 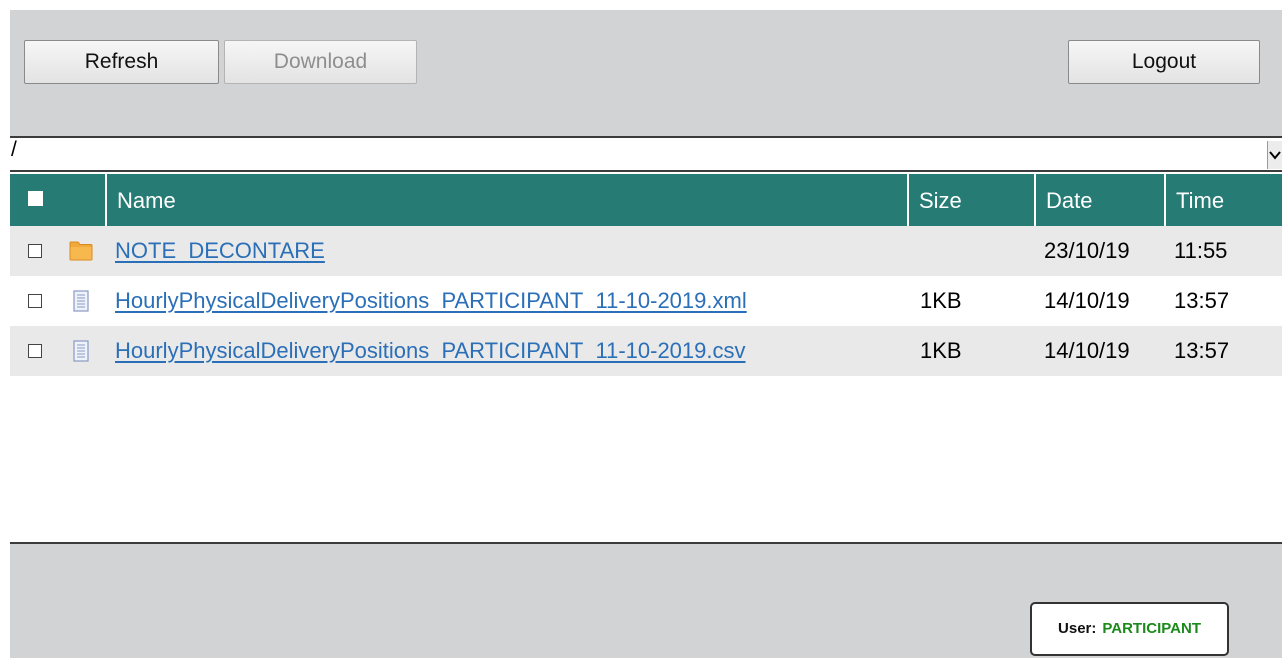 What do you see at coordinates (1201, 250) in the screenshot?
I see `row-time: 11:55` at bounding box center [1201, 250].